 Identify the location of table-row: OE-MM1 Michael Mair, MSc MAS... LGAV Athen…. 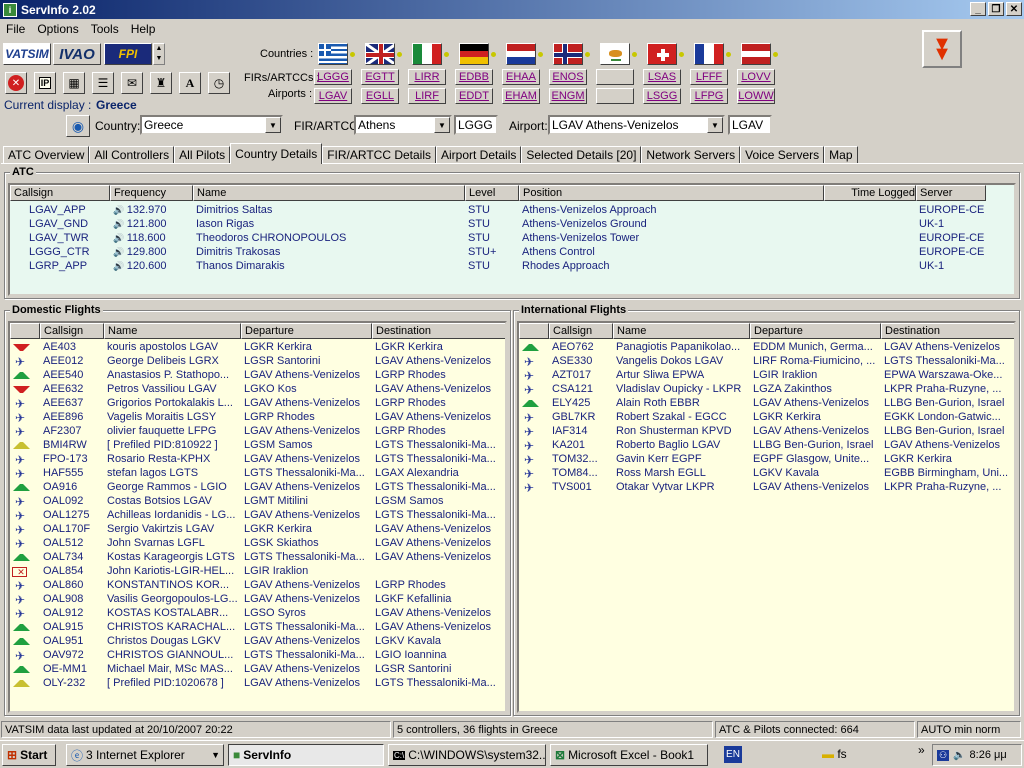
(257, 670).